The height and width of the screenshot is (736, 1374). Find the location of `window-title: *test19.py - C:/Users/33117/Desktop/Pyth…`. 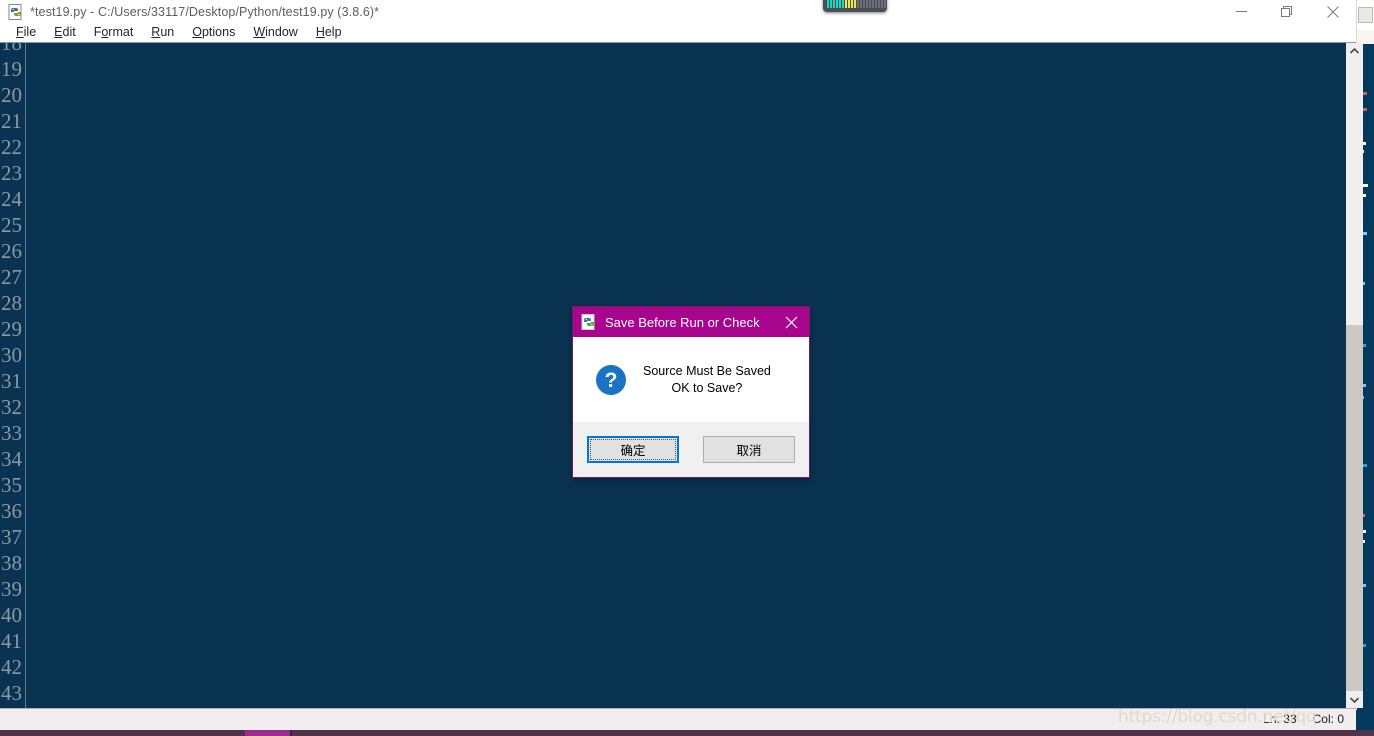

window-title: *test19.py - C:/Users/33117/Desktop/Pyth… is located at coordinates (205, 12).